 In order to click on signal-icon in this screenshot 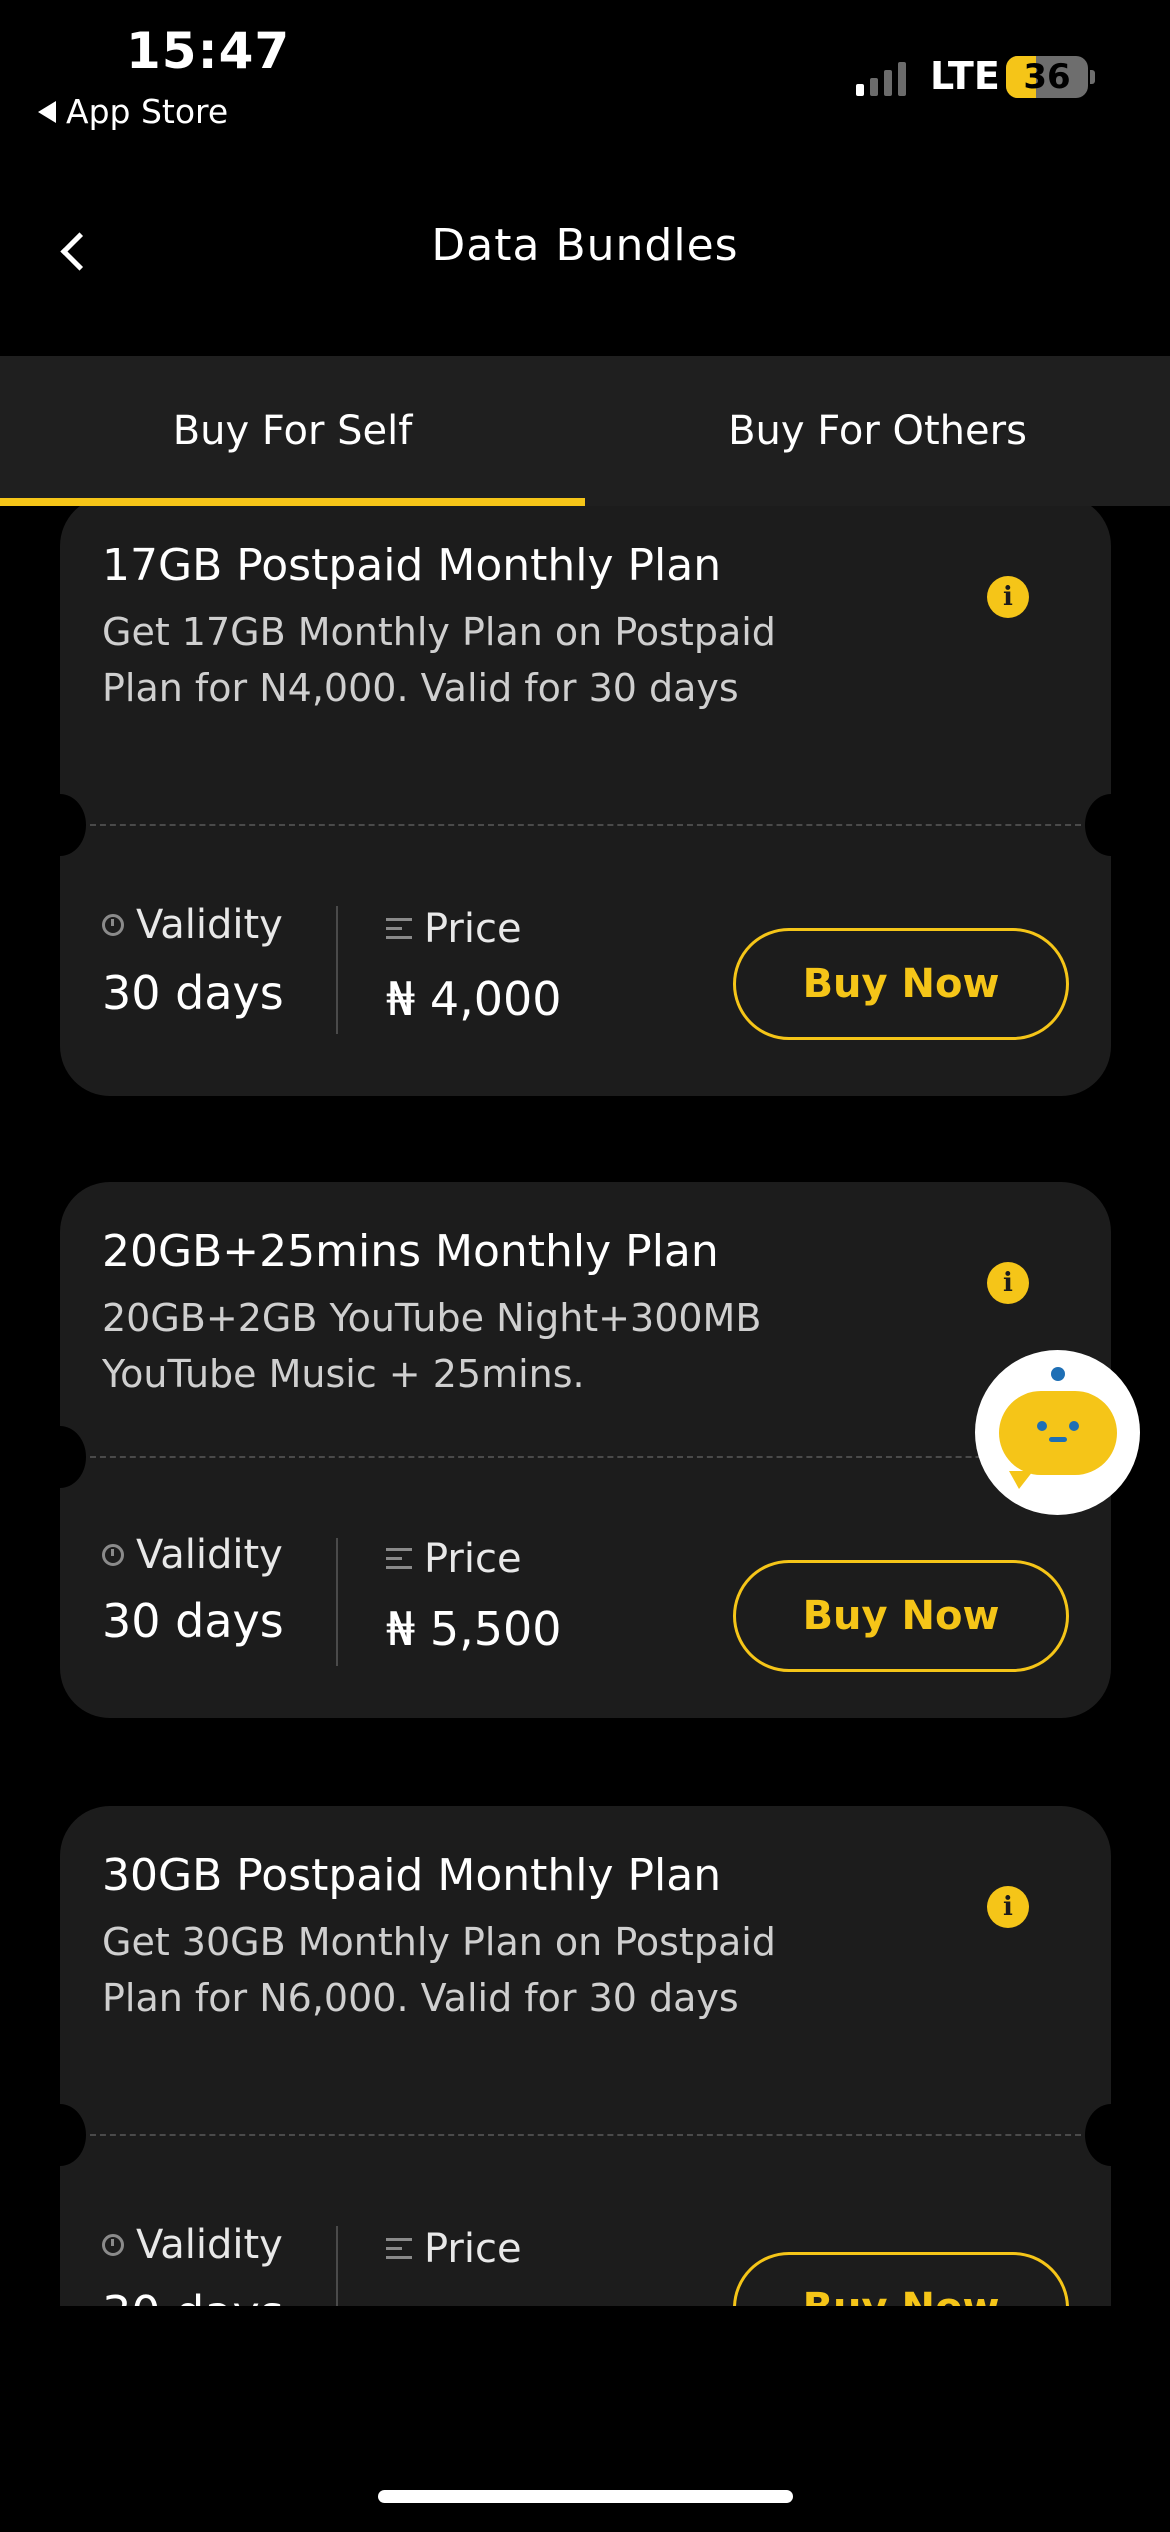, I will do `click(881, 78)`.